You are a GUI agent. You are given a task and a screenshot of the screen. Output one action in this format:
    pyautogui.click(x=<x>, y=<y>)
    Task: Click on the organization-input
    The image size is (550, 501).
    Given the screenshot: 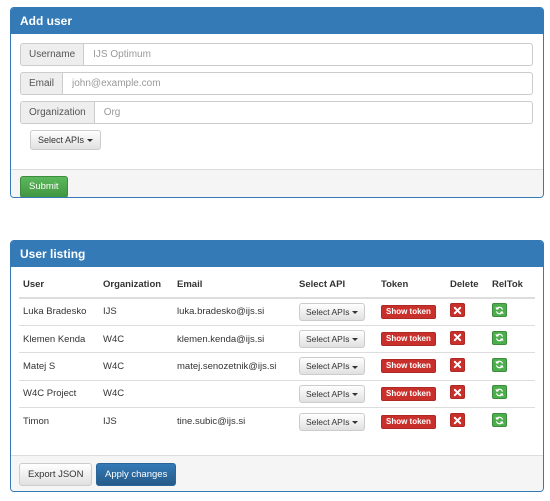 What is the action you would take?
    pyautogui.click(x=313, y=112)
    